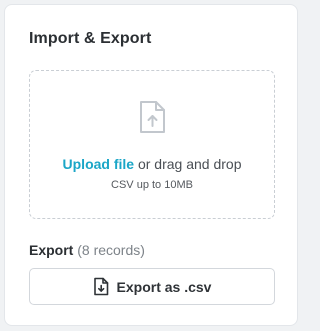  Describe the element at coordinates (111, 250) in the screenshot. I see `record-count: (8 records)` at that location.